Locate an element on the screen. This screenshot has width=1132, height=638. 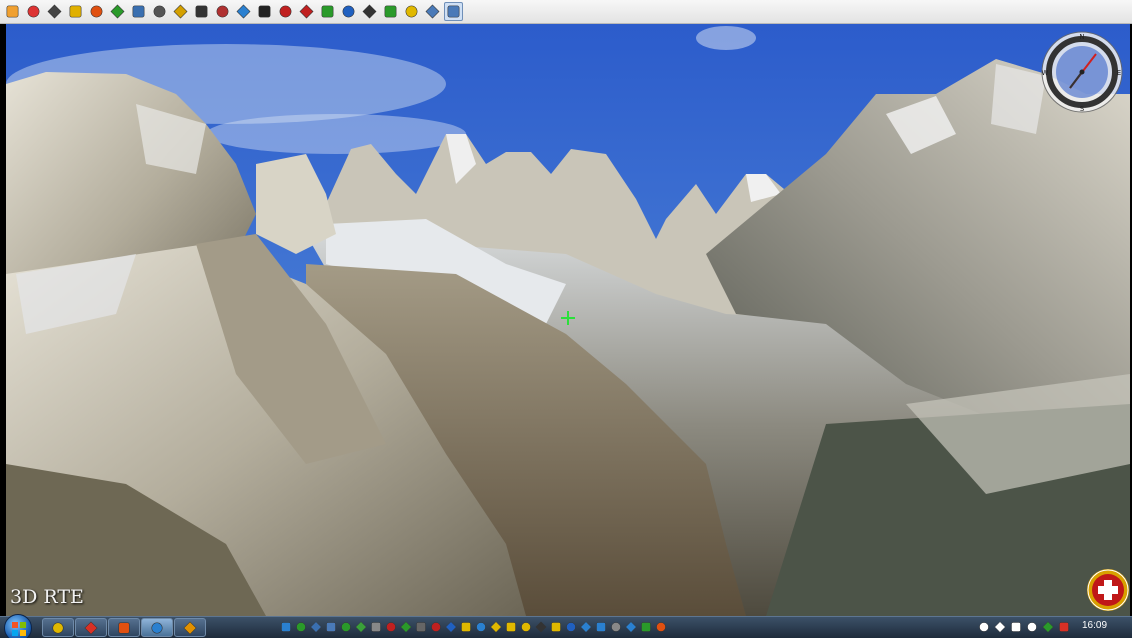
compass-mark-s: S is located at coordinates (1082, 109).